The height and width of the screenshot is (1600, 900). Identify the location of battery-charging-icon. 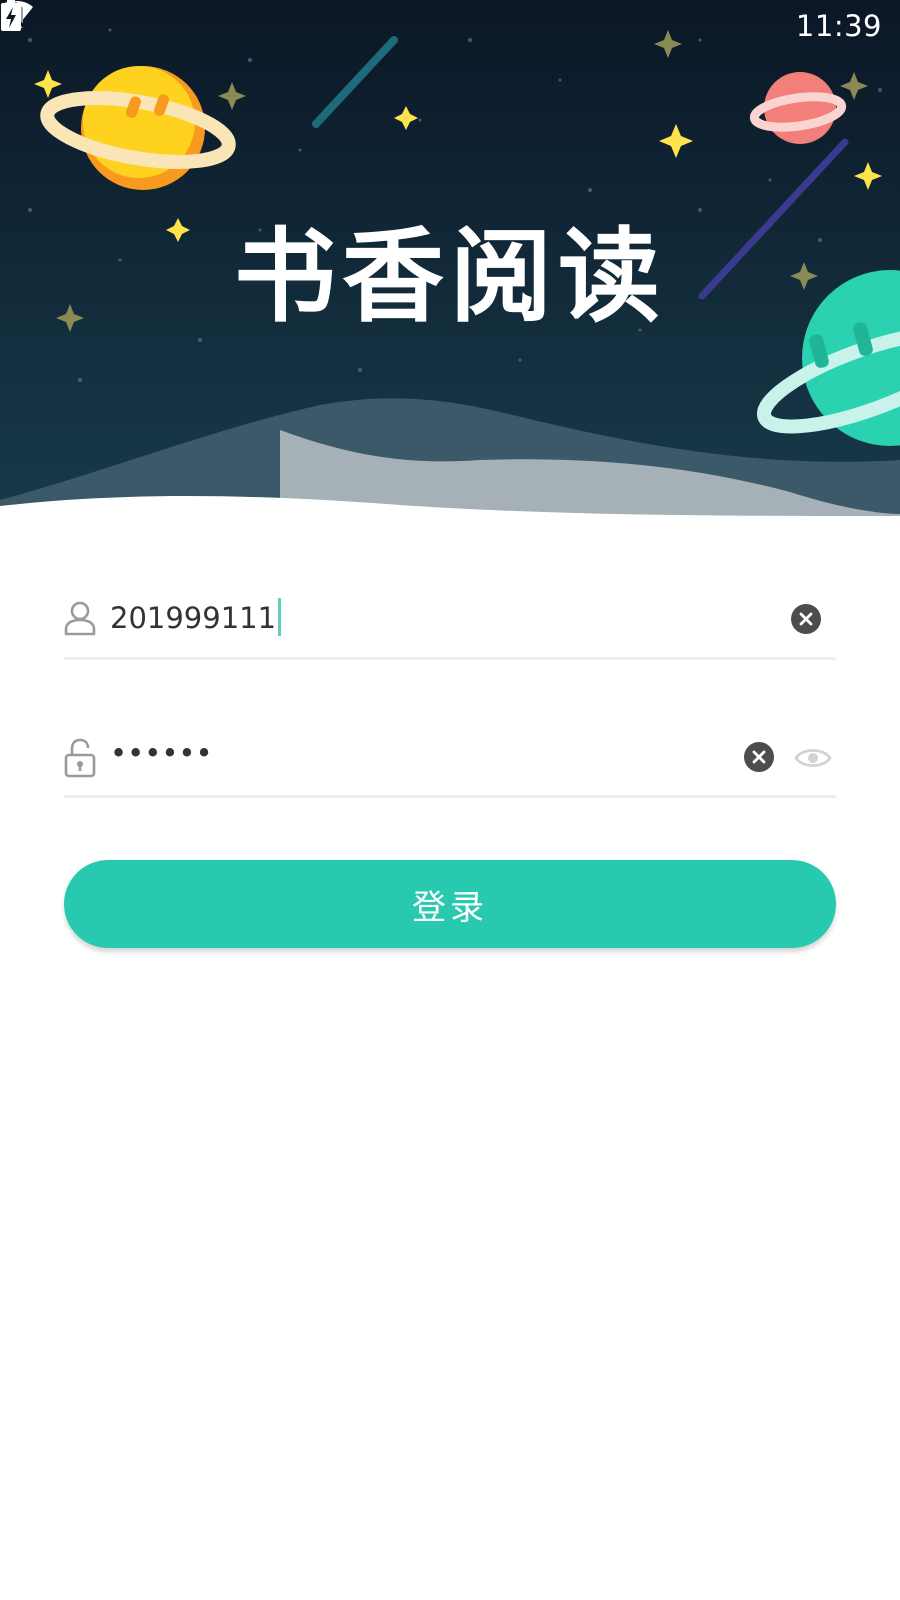
(391, 20).